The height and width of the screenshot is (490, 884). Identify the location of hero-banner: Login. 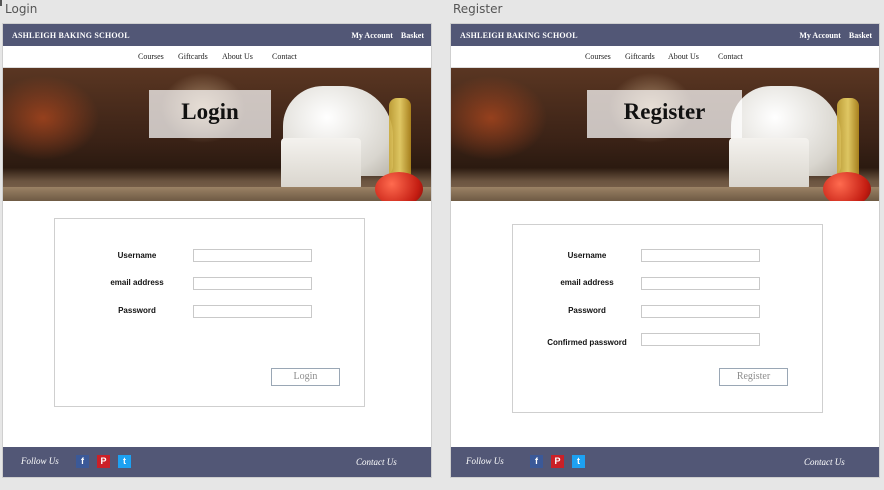
(217, 134).